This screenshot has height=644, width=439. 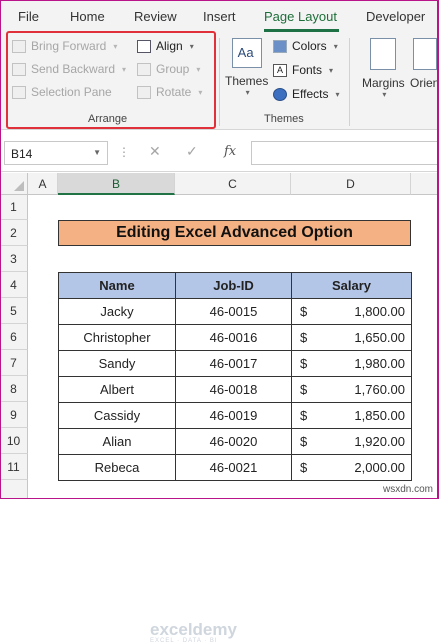 What do you see at coordinates (219, 16) in the screenshot?
I see `tab-insert: Insert` at bounding box center [219, 16].